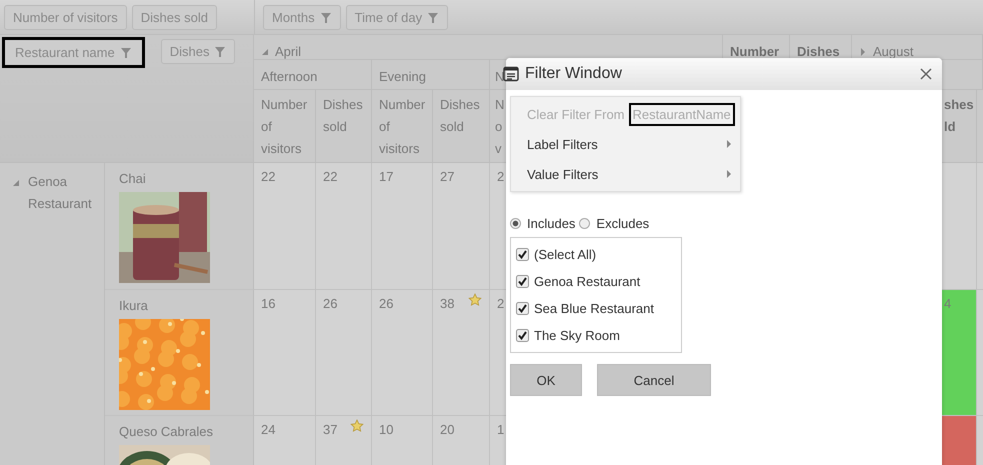 The image size is (983, 465). I want to click on checkbox-item: Sea Blue Restaurant, so click(596, 308).